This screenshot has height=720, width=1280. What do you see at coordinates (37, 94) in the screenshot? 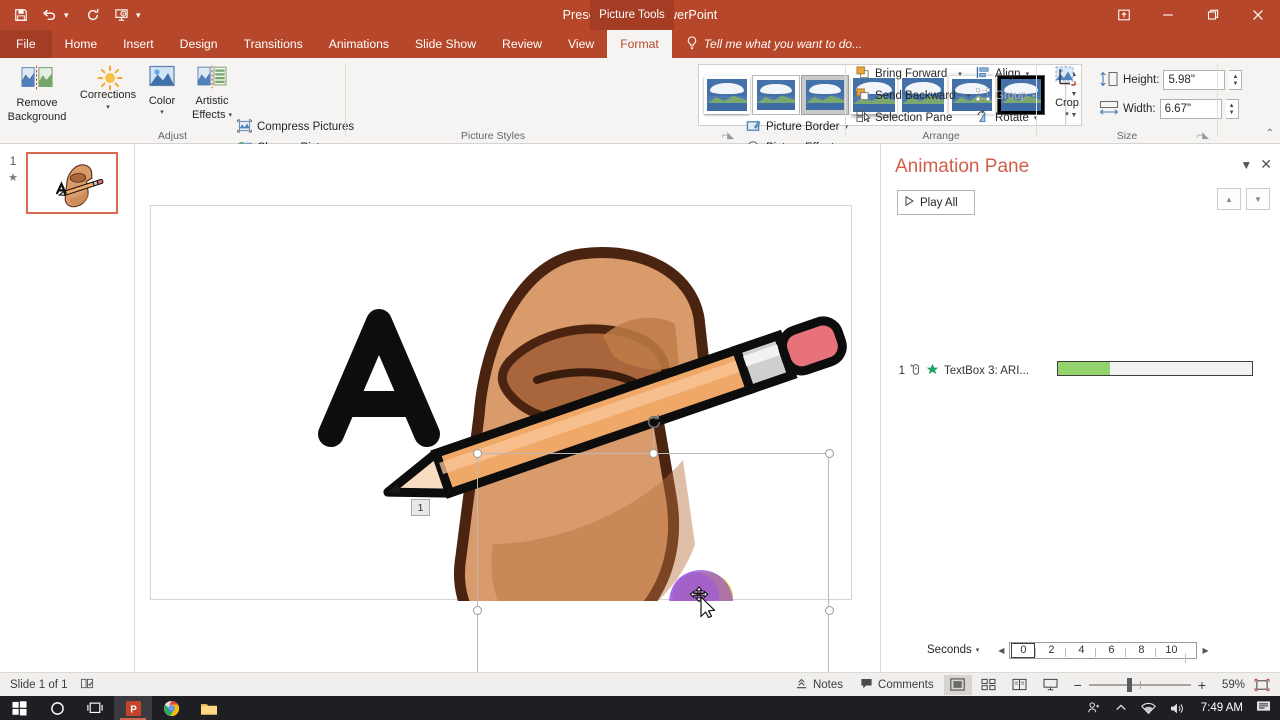
I see `remove-background-button: Remove Background` at bounding box center [37, 94].